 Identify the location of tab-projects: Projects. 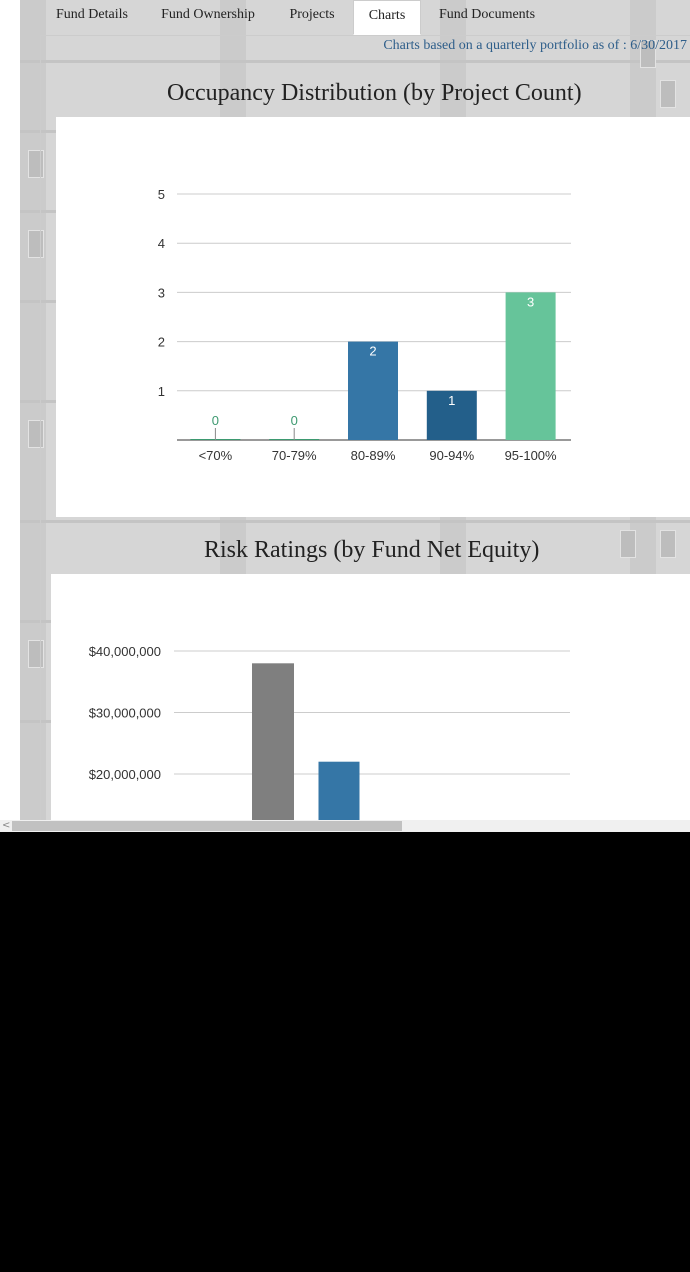
(312, 17).